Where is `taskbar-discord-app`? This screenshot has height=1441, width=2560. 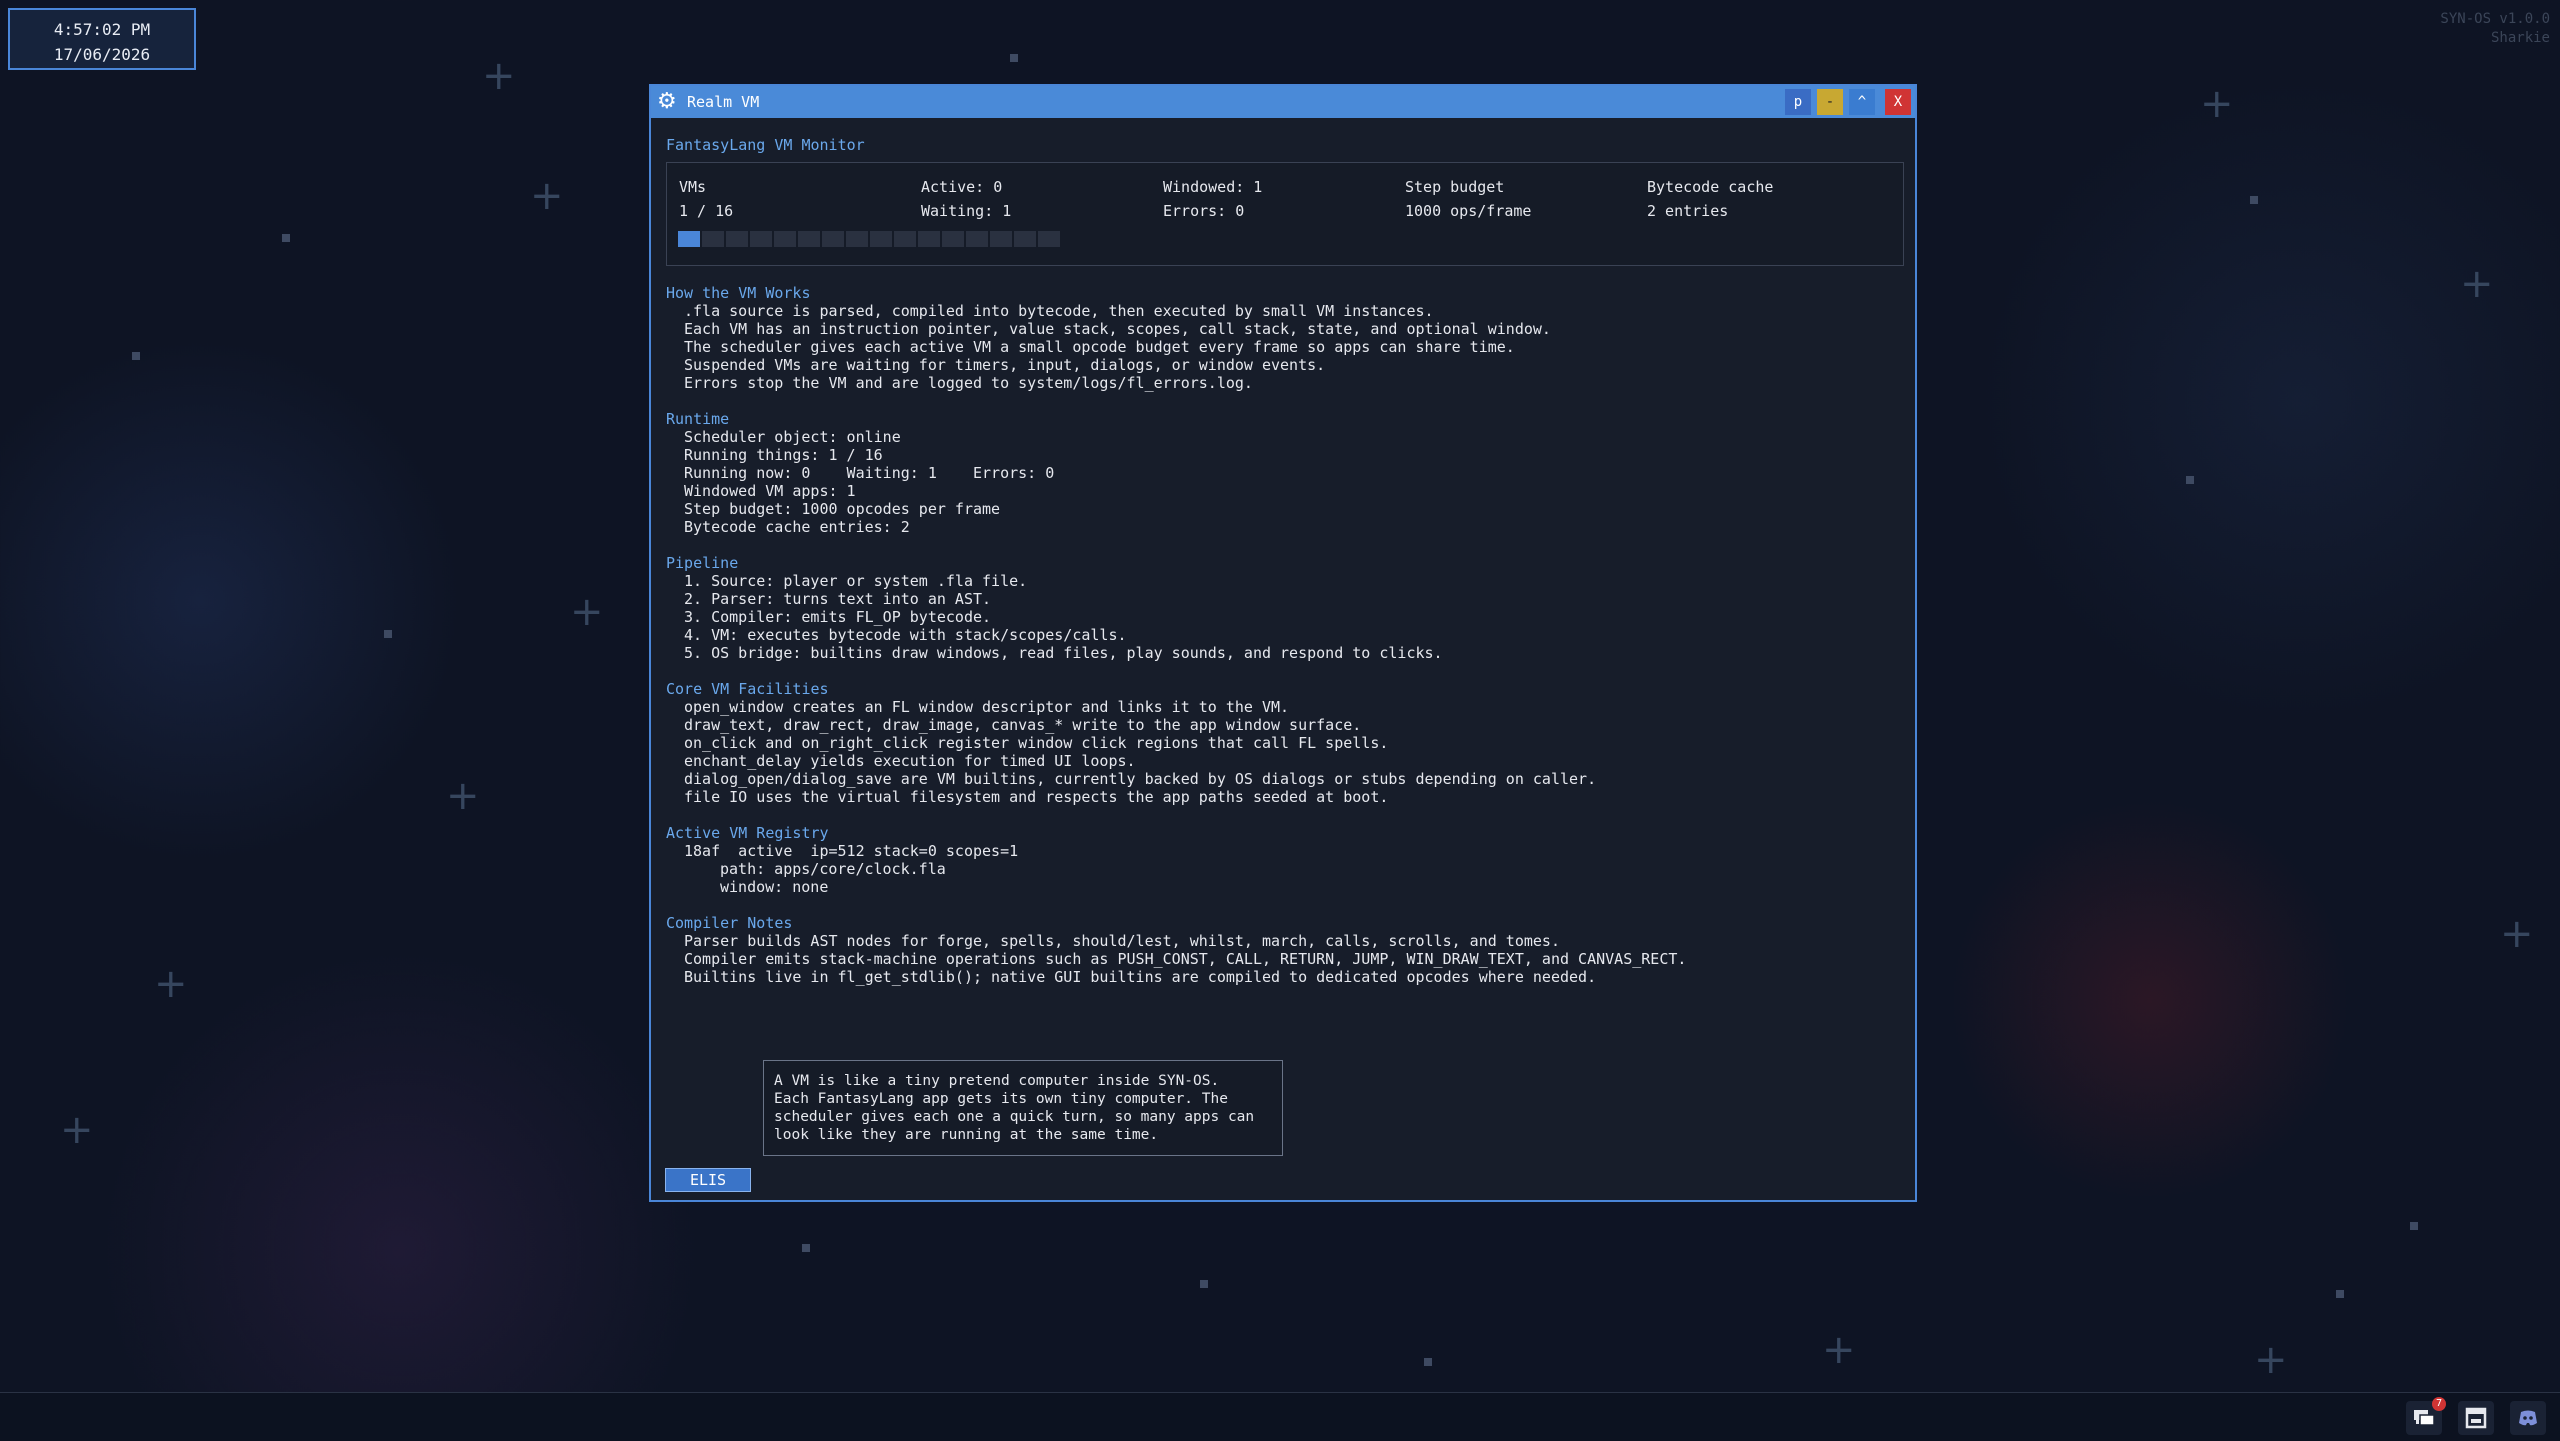 taskbar-discord-app is located at coordinates (2528, 1418).